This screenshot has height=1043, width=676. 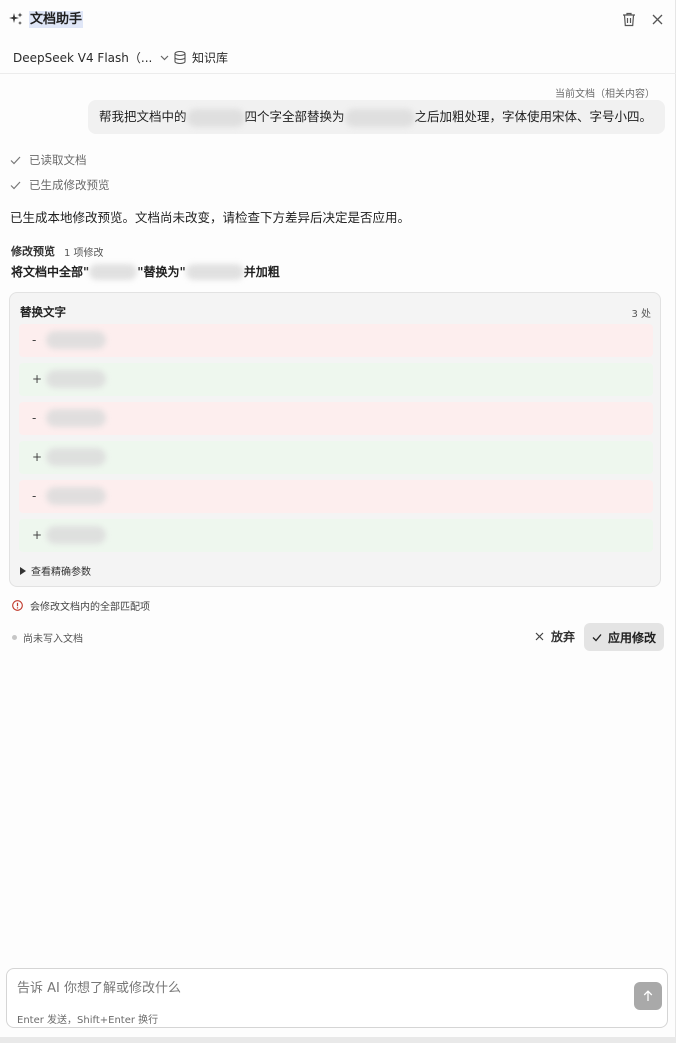 What do you see at coordinates (61, 572) in the screenshot?
I see `exact-params-label: 查看精确参数` at bounding box center [61, 572].